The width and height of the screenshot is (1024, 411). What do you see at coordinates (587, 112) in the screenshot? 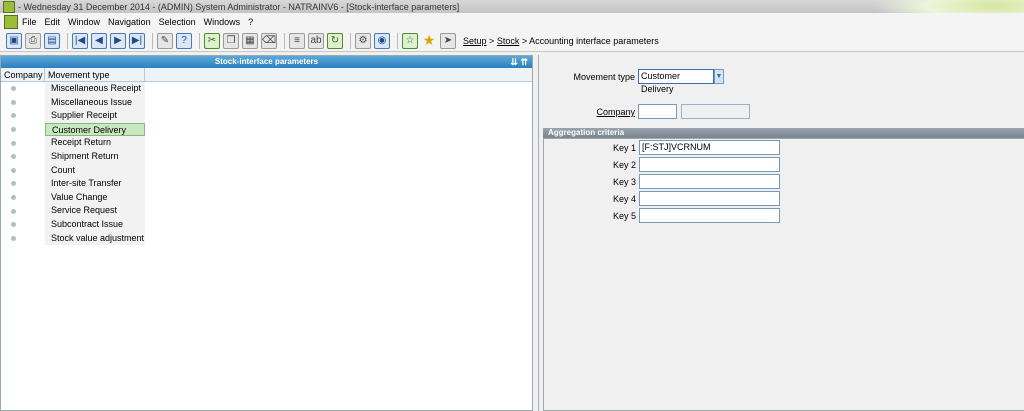
I see `company-label: Company` at bounding box center [587, 112].